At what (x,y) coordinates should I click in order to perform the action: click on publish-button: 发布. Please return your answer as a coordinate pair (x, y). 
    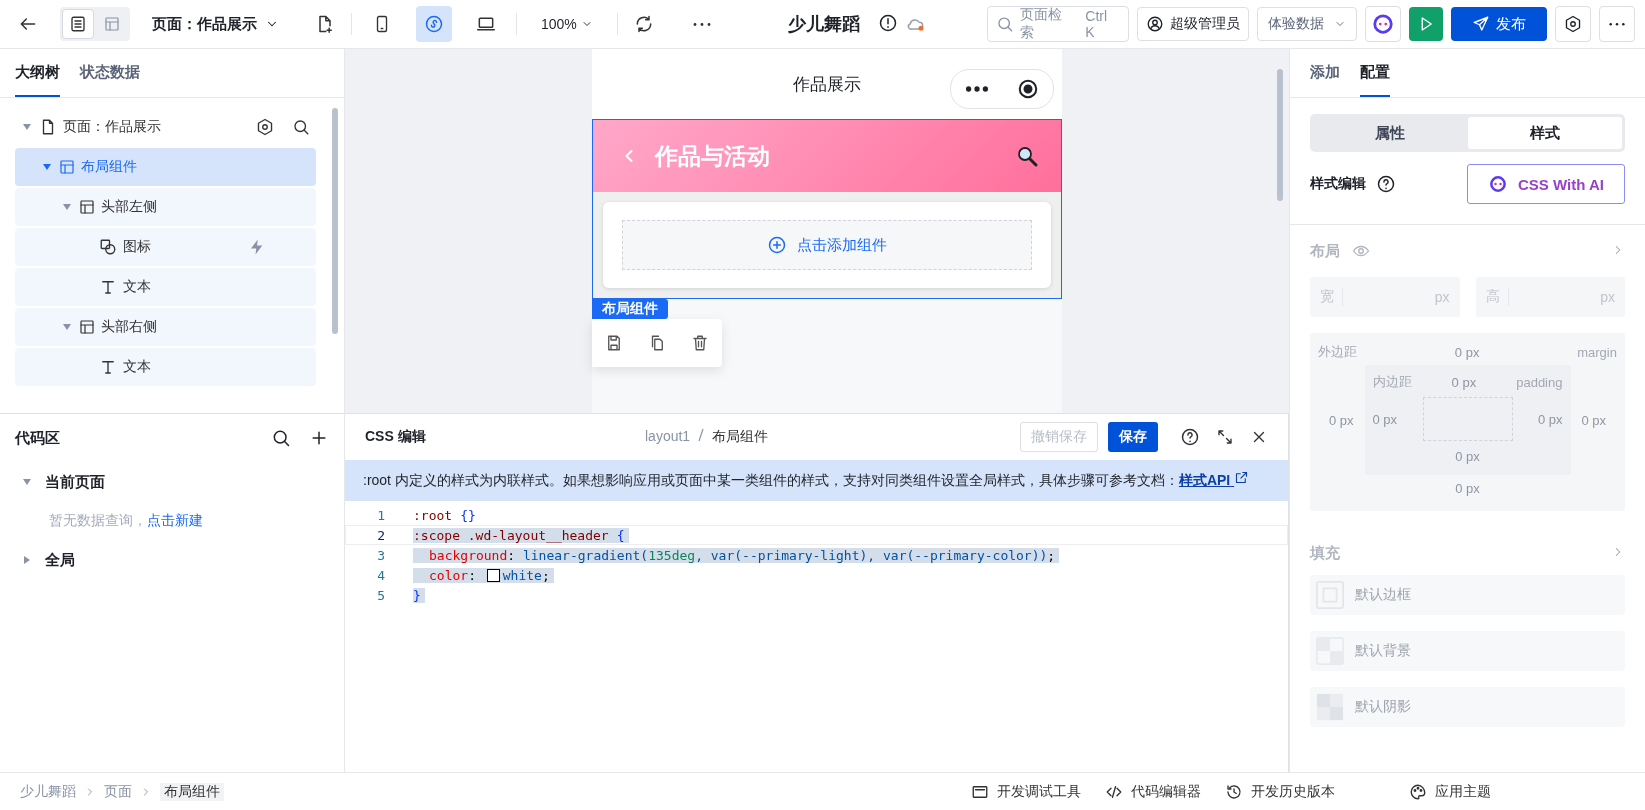
    Looking at the image, I should click on (1499, 24).